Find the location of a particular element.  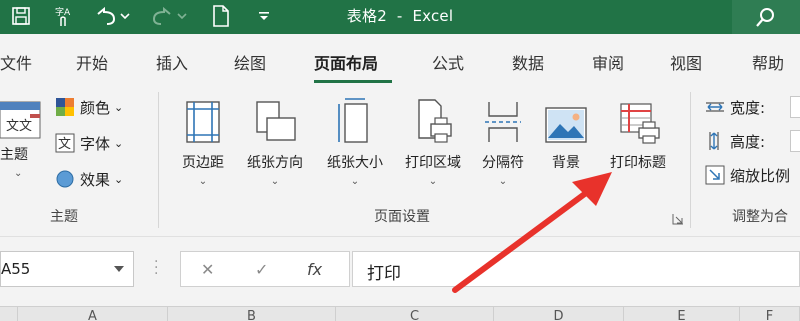

width-icon is located at coordinates (715, 107).